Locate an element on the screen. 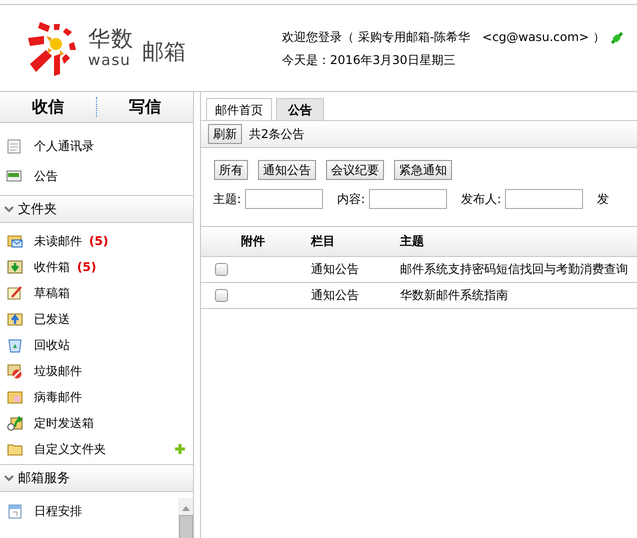 This screenshot has width=637, height=538. logo-subtext: wasu is located at coordinates (110, 60).